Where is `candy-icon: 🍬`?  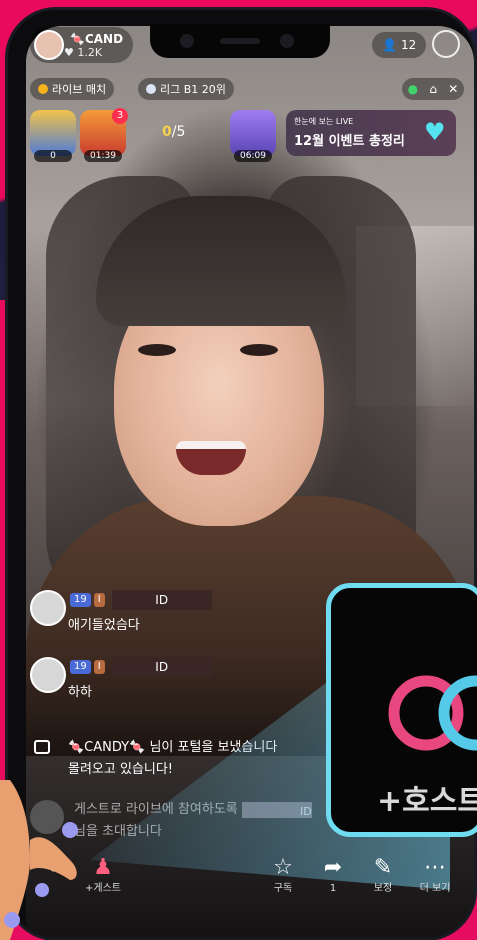 candy-icon: 🍬 is located at coordinates (77, 38).